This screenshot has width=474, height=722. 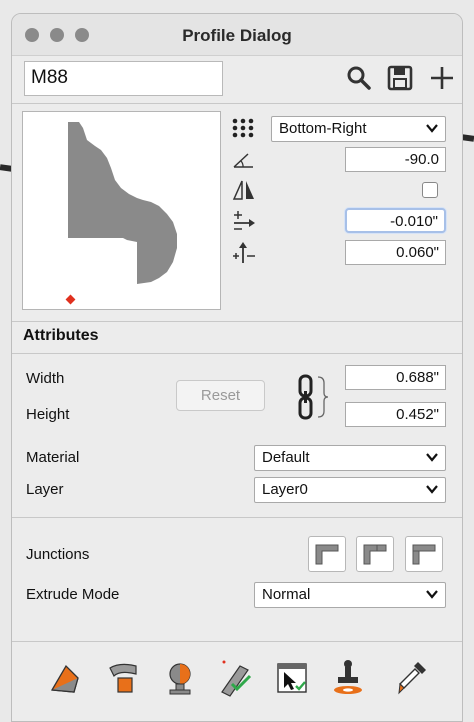 I want to click on material-divider, so click(x=237, y=517).